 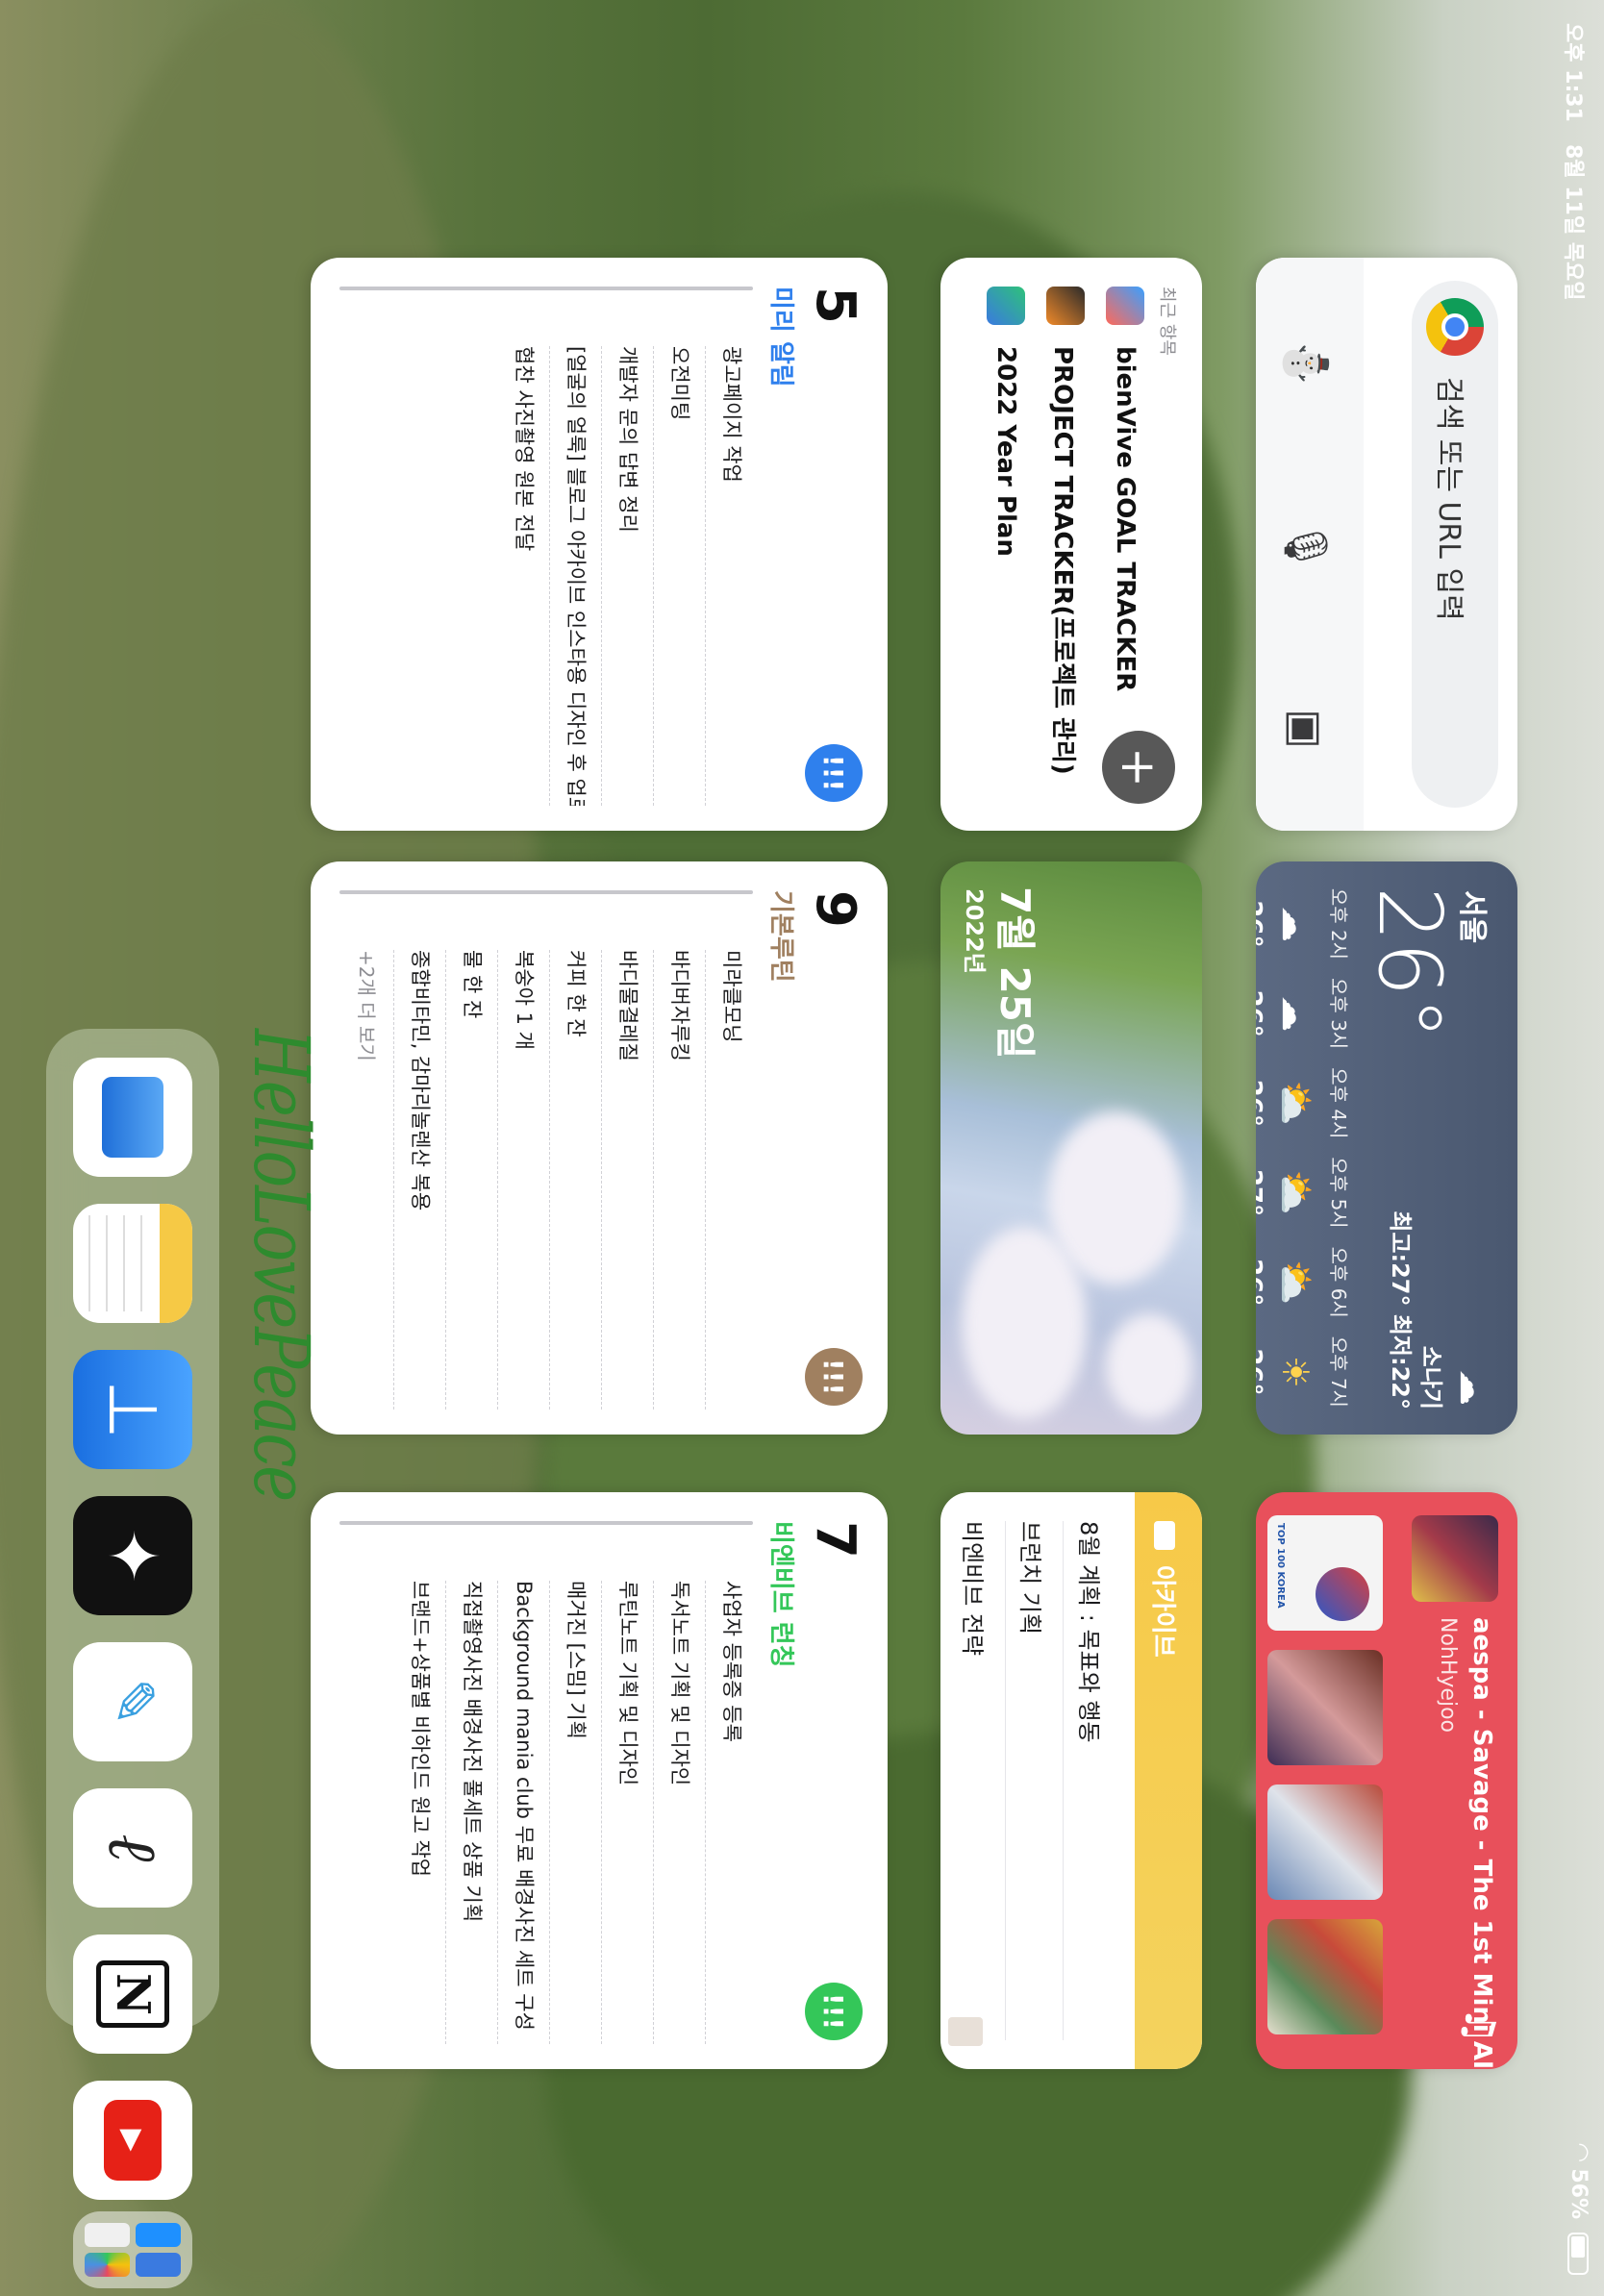 What do you see at coordinates (1578, 2254) in the screenshot?
I see `battery-icon` at bounding box center [1578, 2254].